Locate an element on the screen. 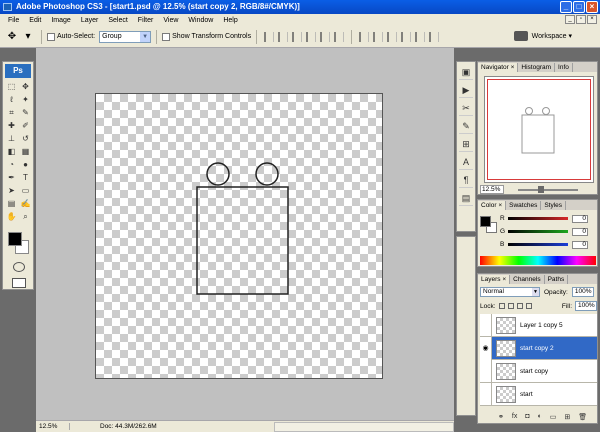 The width and height of the screenshot is (600, 432). align-left-icon is located at coordinates (311, 36).